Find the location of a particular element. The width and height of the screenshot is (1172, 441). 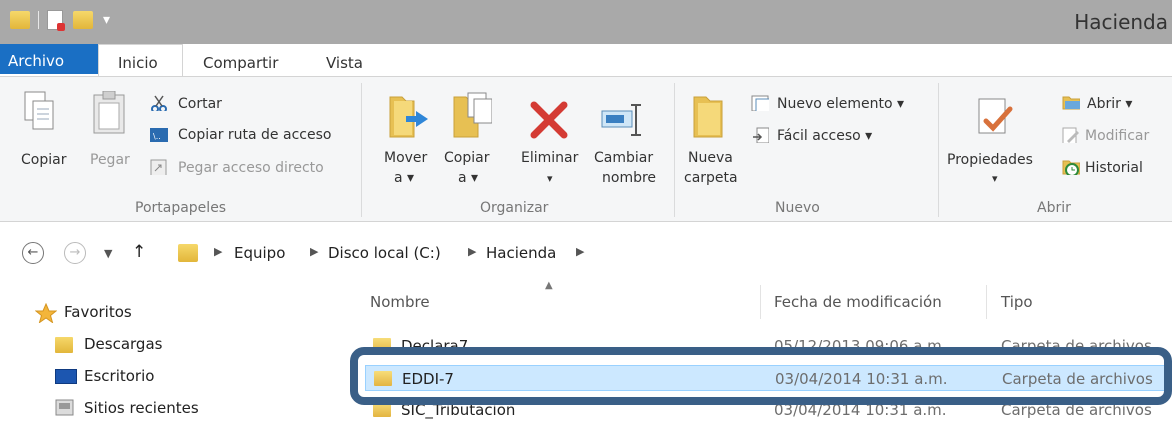

quick-access-toolbar: ▾ is located at coordinates (55, 20).